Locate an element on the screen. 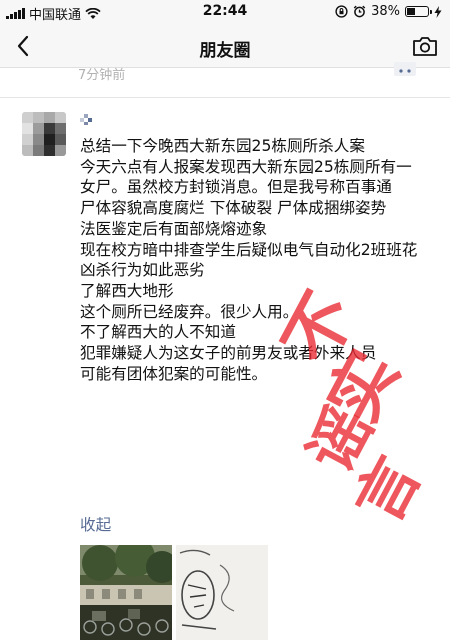  status-right: 38% is located at coordinates (388, 11).